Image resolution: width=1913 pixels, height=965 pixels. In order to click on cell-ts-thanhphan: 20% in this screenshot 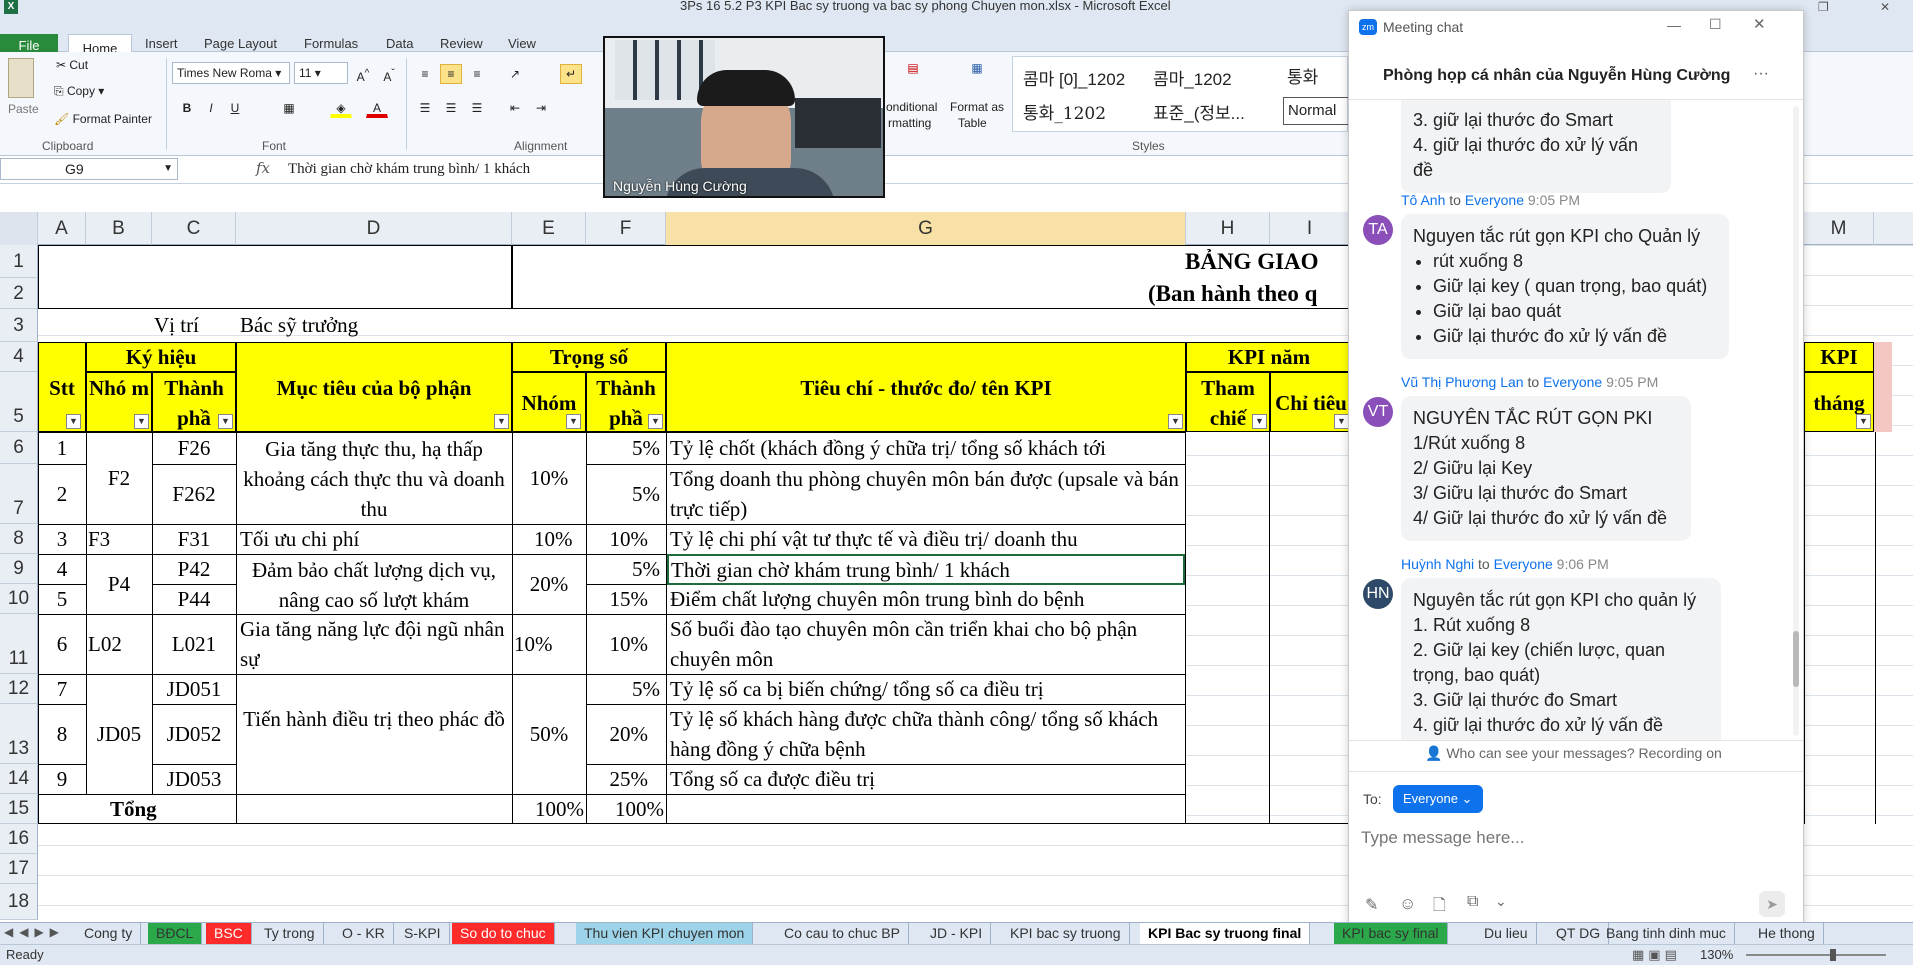, I will do `click(617, 734)`.